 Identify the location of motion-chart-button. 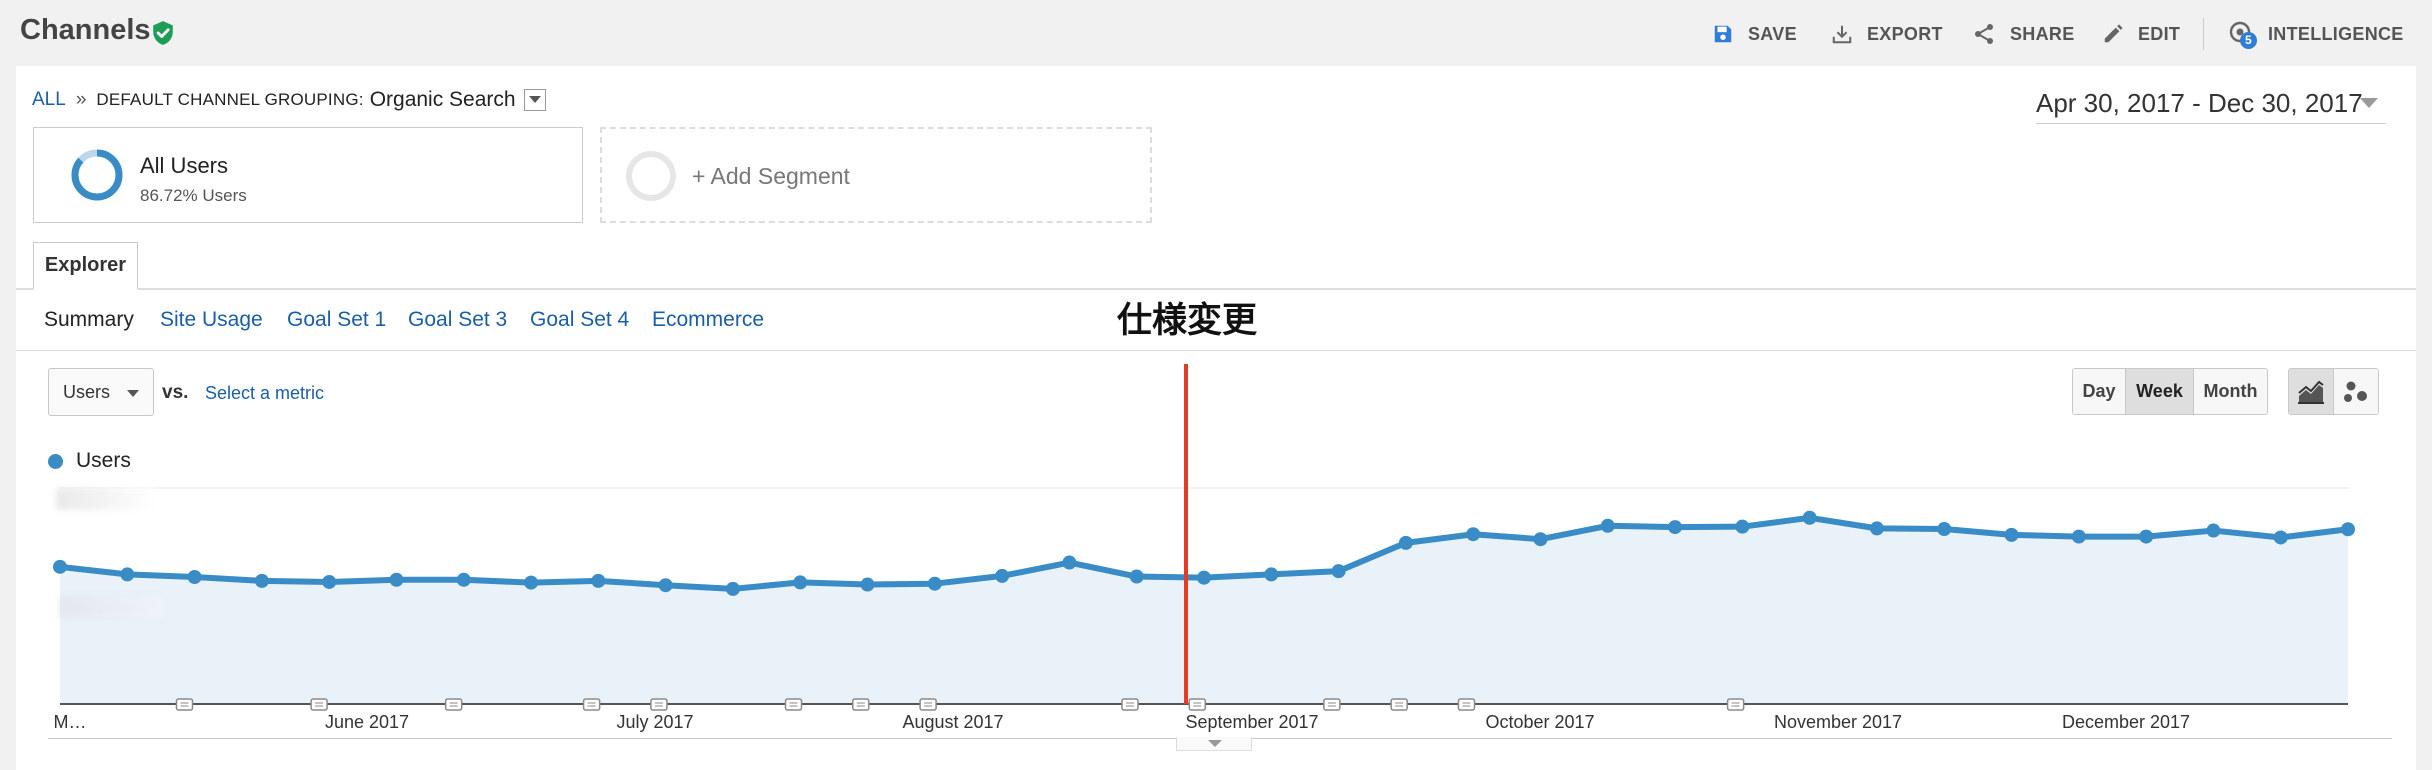
(2355, 391).